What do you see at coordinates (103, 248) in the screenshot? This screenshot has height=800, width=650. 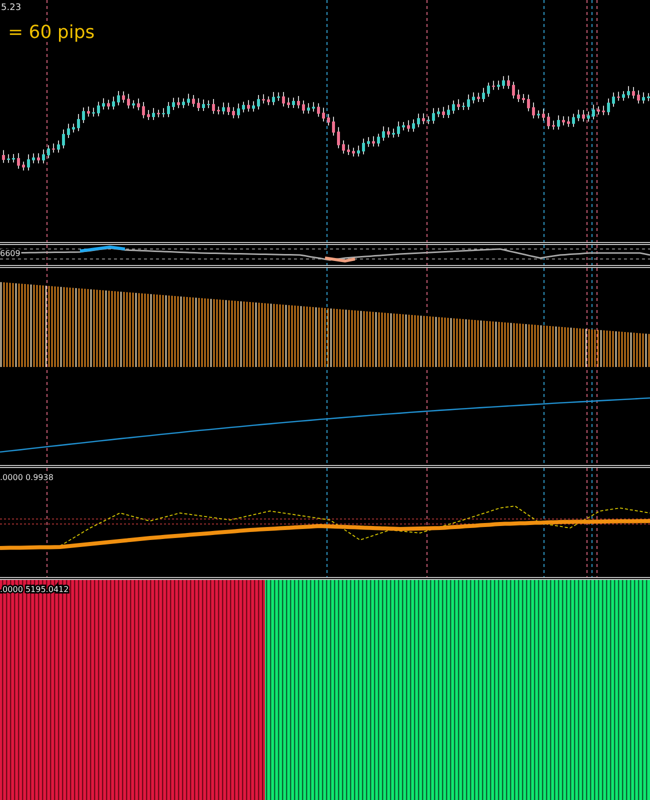 I see `high-zone-highlight` at bounding box center [103, 248].